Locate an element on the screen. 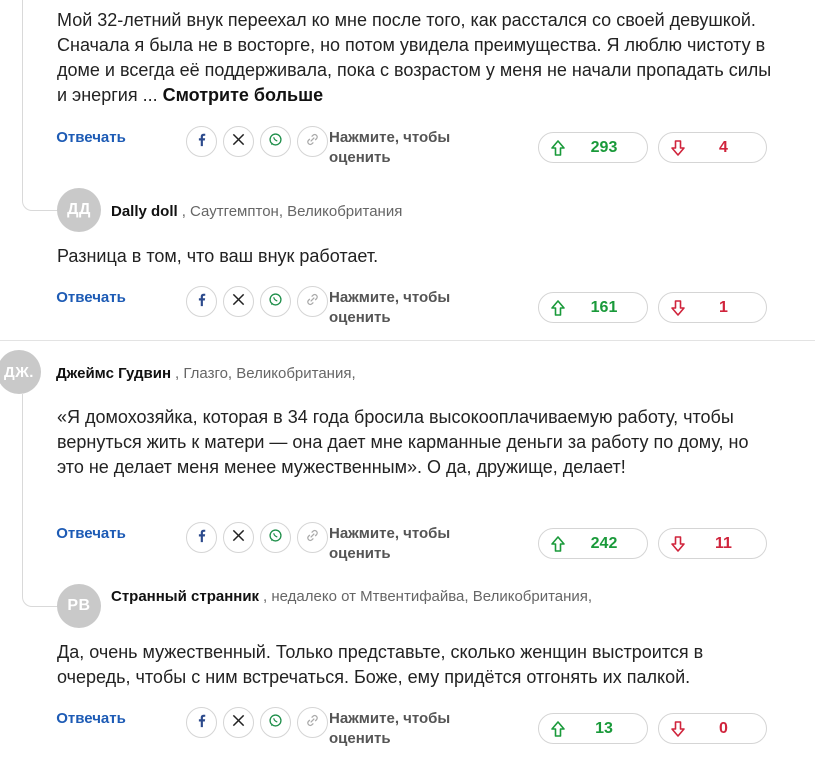 The width and height of the screenshot is (815, 762). author-location: , Глазго, Великобритания, is located at coordinates (265, 373).